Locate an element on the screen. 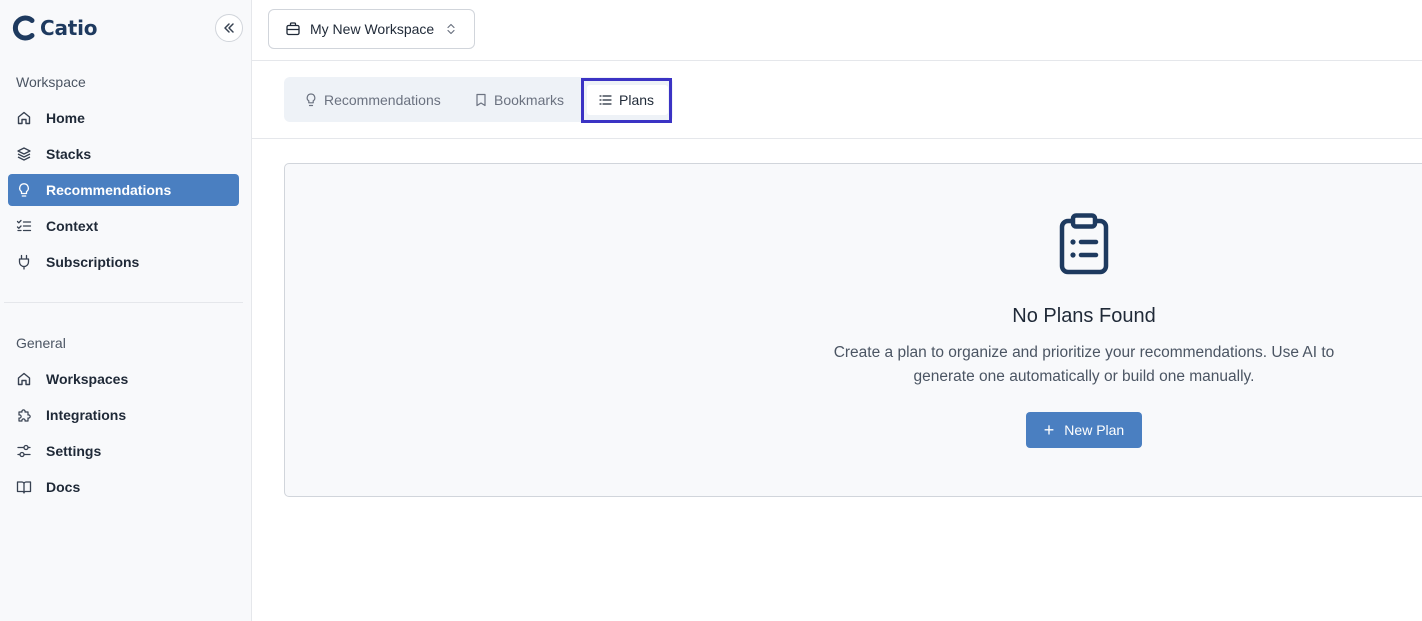  sidebar-item-label: Stacks is located at coordinates (69, 154).